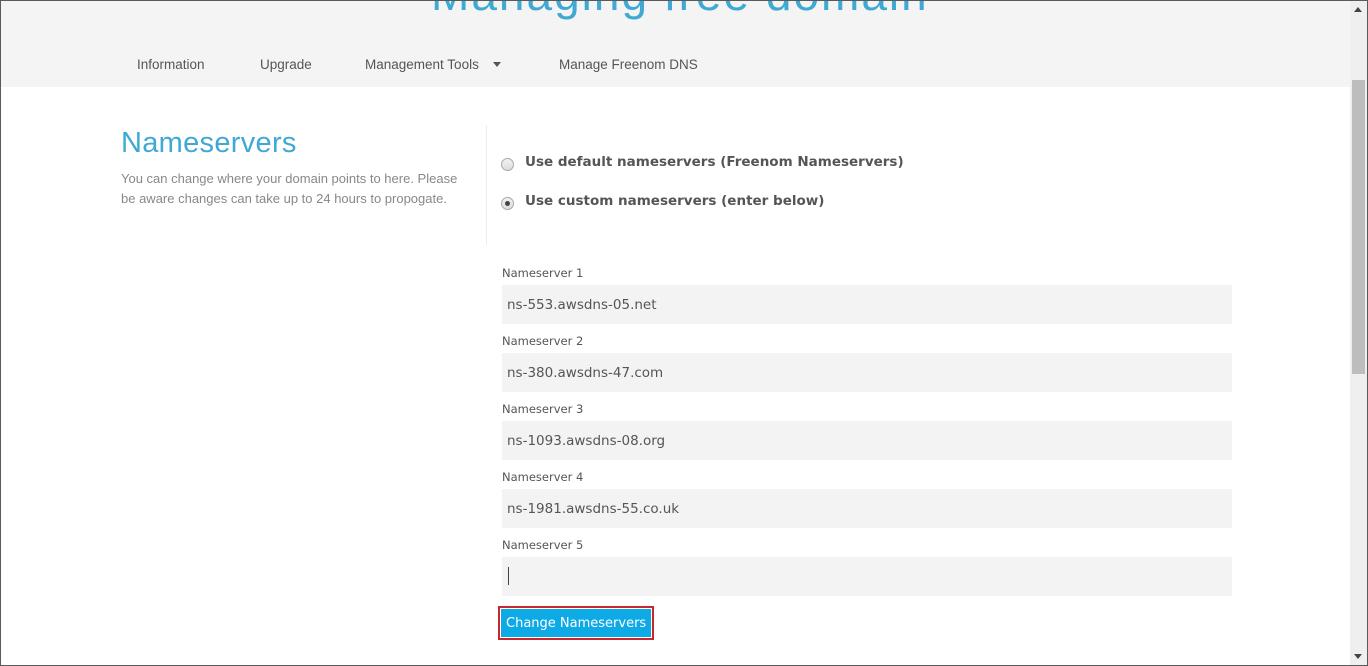 The image size is (1368, 666). I want to click on nav-item-management-tools: Management Tools, so click(433, 64).